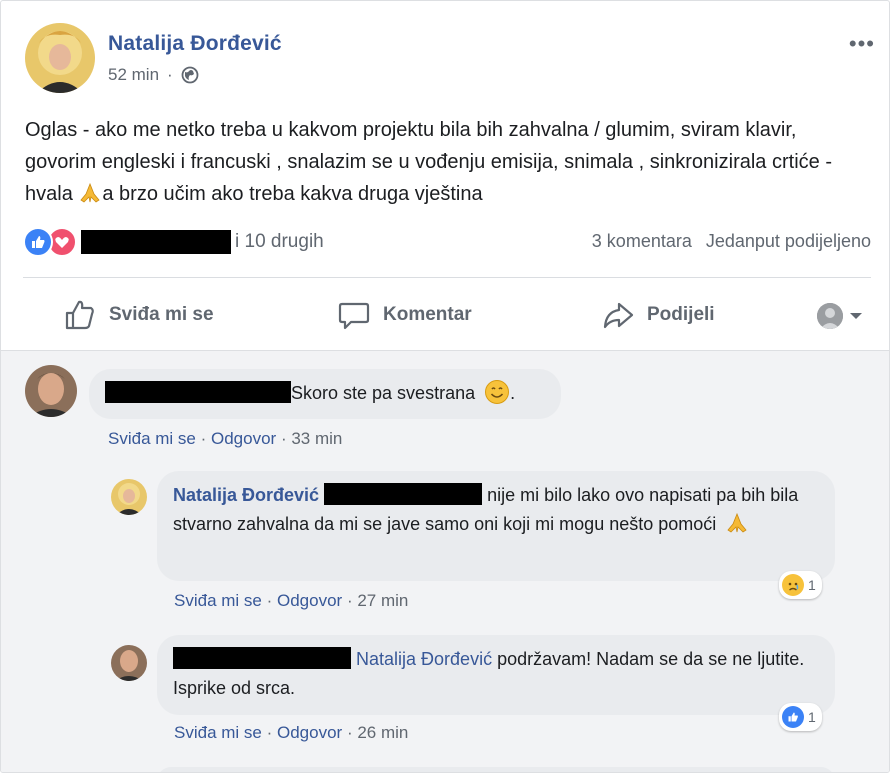 This screenshot has height=773, width=890. I want to click on sad-reaction-icon, so click(793, 585).